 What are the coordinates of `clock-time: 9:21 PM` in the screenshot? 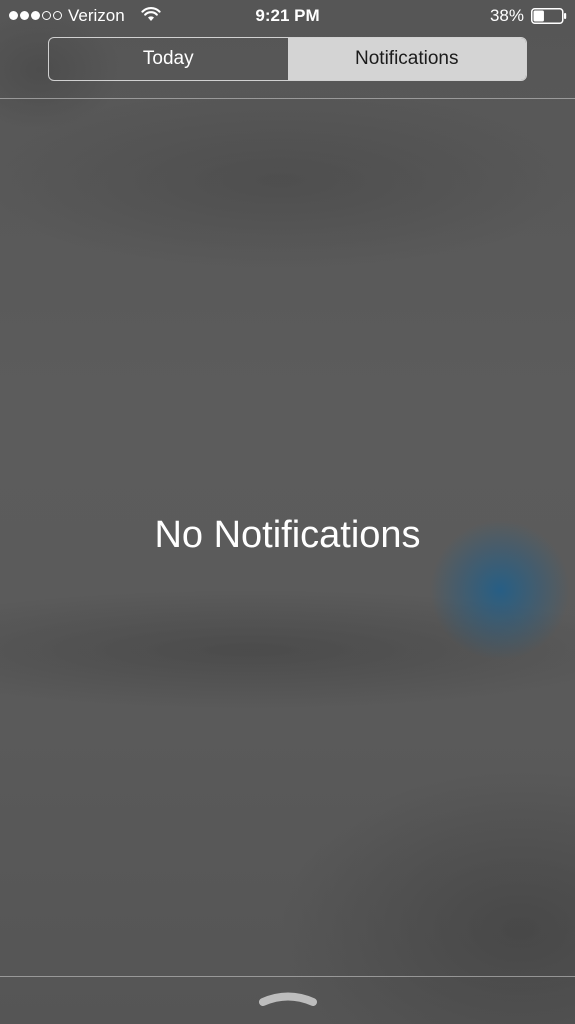 It's located at (287, 15).